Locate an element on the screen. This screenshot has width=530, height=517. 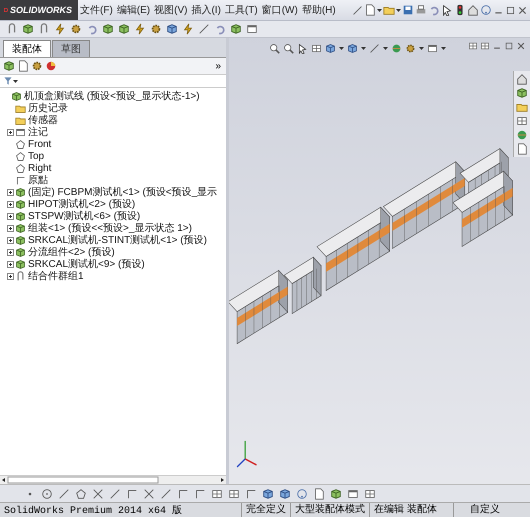
status-field: 在编辑 装配体 is located at coordinates (405, 510).